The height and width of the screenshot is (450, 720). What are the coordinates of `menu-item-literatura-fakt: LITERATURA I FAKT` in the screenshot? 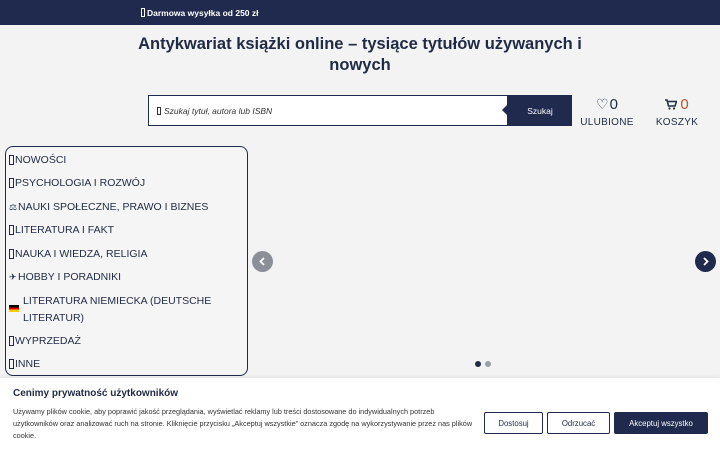 It's located at (126, 234).